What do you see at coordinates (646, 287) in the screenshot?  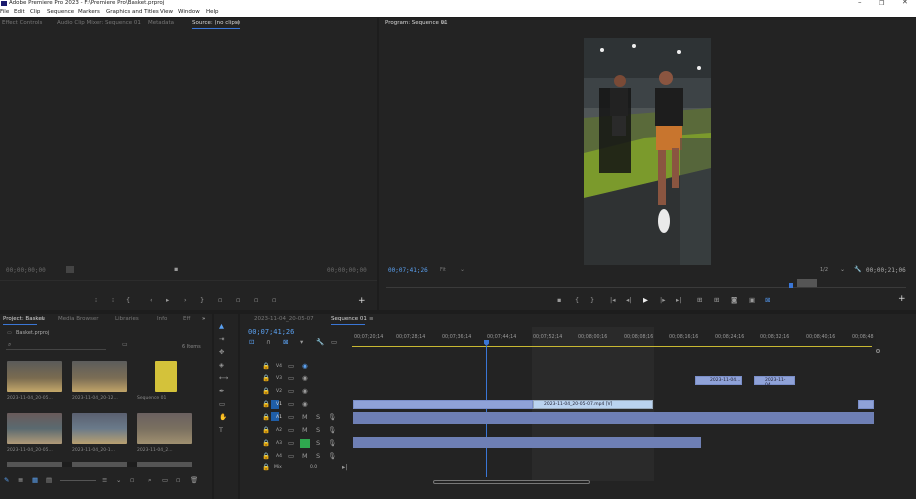 I see `program-scrubber` at bounding box center [646, 287].